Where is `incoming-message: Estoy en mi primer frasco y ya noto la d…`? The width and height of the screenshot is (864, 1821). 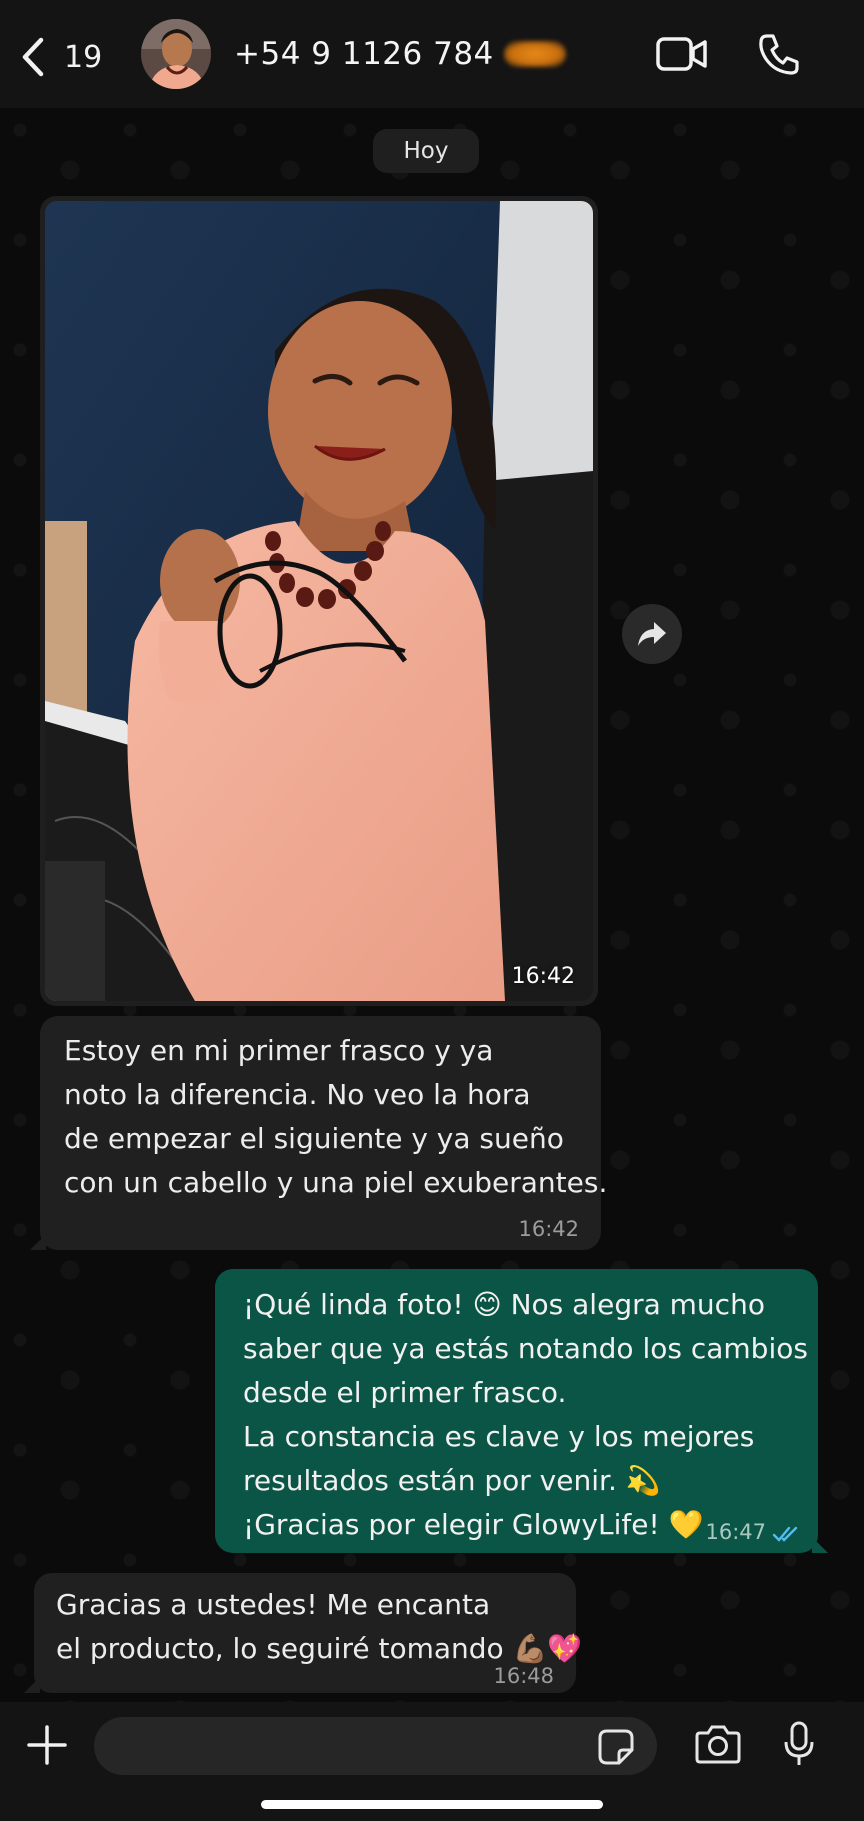
incoming-message: Estoy en mi primer frasco y ya noto la d… is located at coordinates (319, 1133).